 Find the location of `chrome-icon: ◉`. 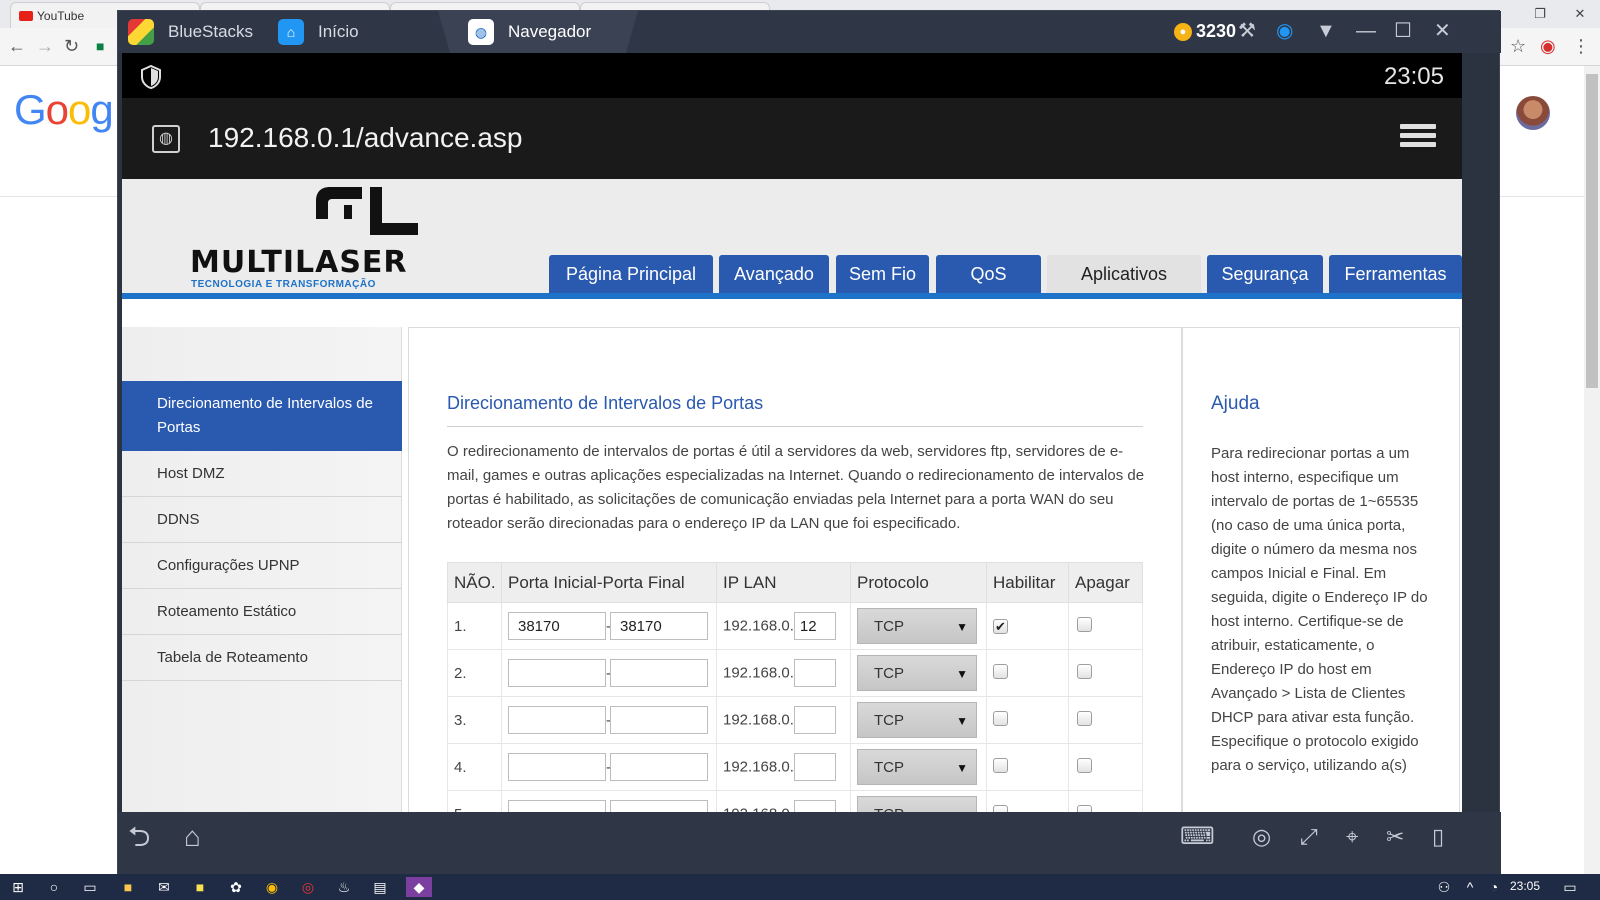

chrome-icon: ◉ is located at coordinates (272, 887).